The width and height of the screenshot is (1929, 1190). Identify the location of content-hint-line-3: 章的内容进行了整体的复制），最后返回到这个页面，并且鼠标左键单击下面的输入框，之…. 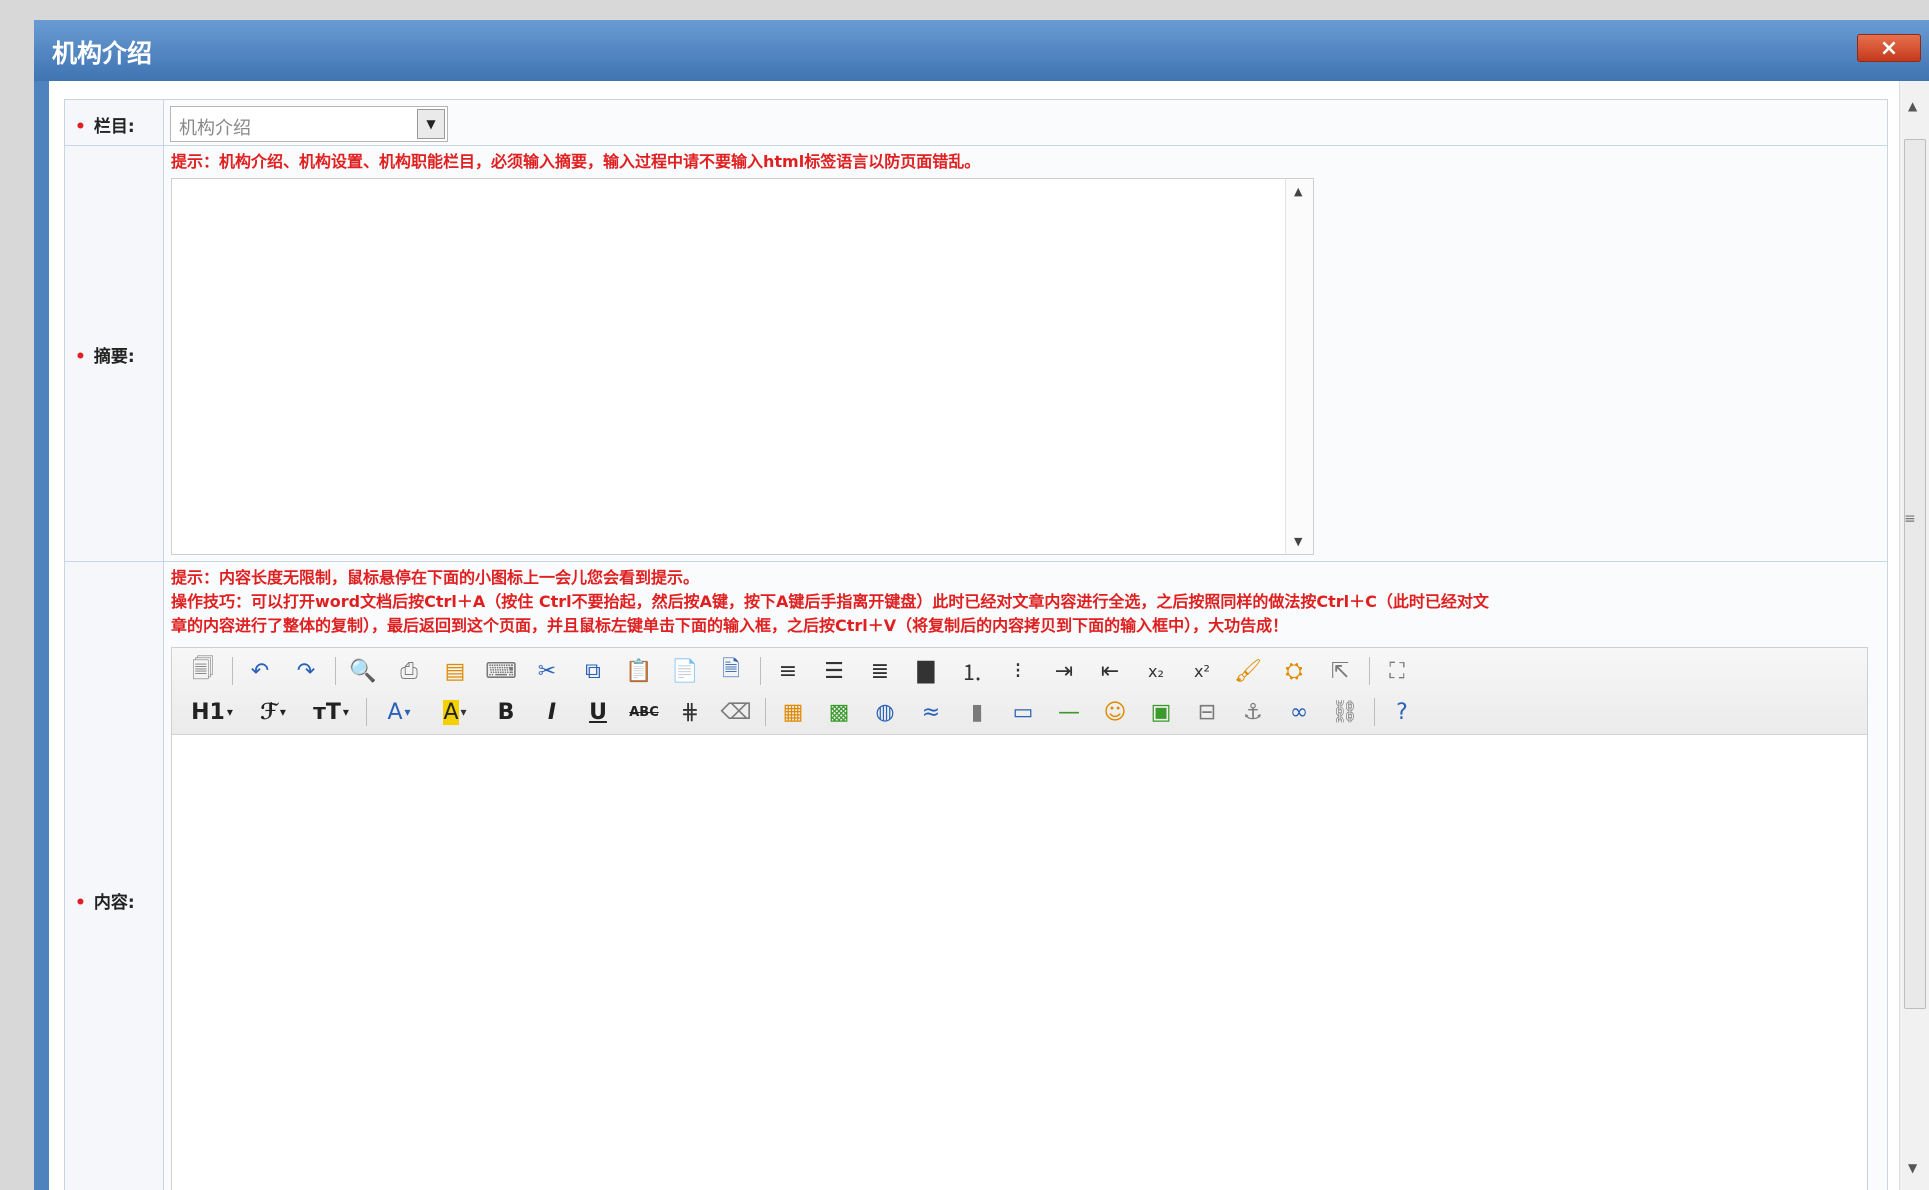
(730, 625).